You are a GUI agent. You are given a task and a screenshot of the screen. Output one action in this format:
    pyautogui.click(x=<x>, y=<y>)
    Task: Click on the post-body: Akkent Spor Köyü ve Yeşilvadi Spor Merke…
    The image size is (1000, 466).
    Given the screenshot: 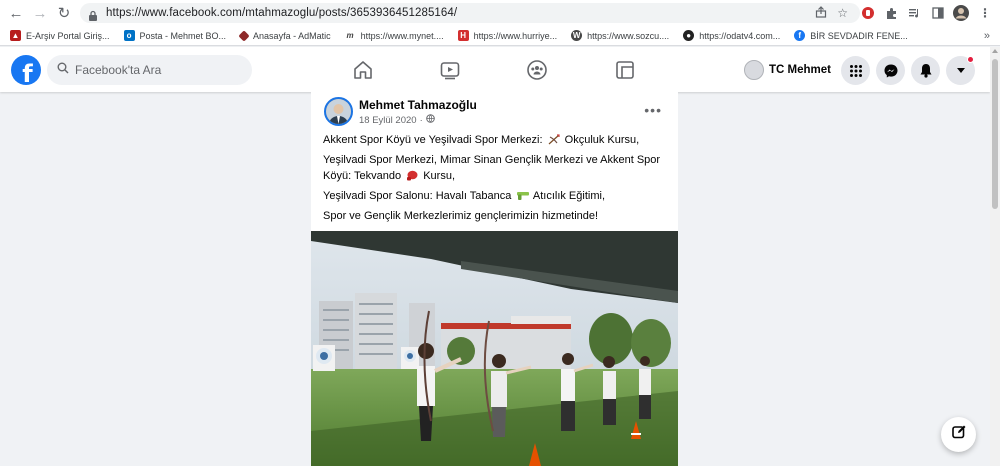 What is the action you would take?
    pyautogui.click(x=494, y=180)
    